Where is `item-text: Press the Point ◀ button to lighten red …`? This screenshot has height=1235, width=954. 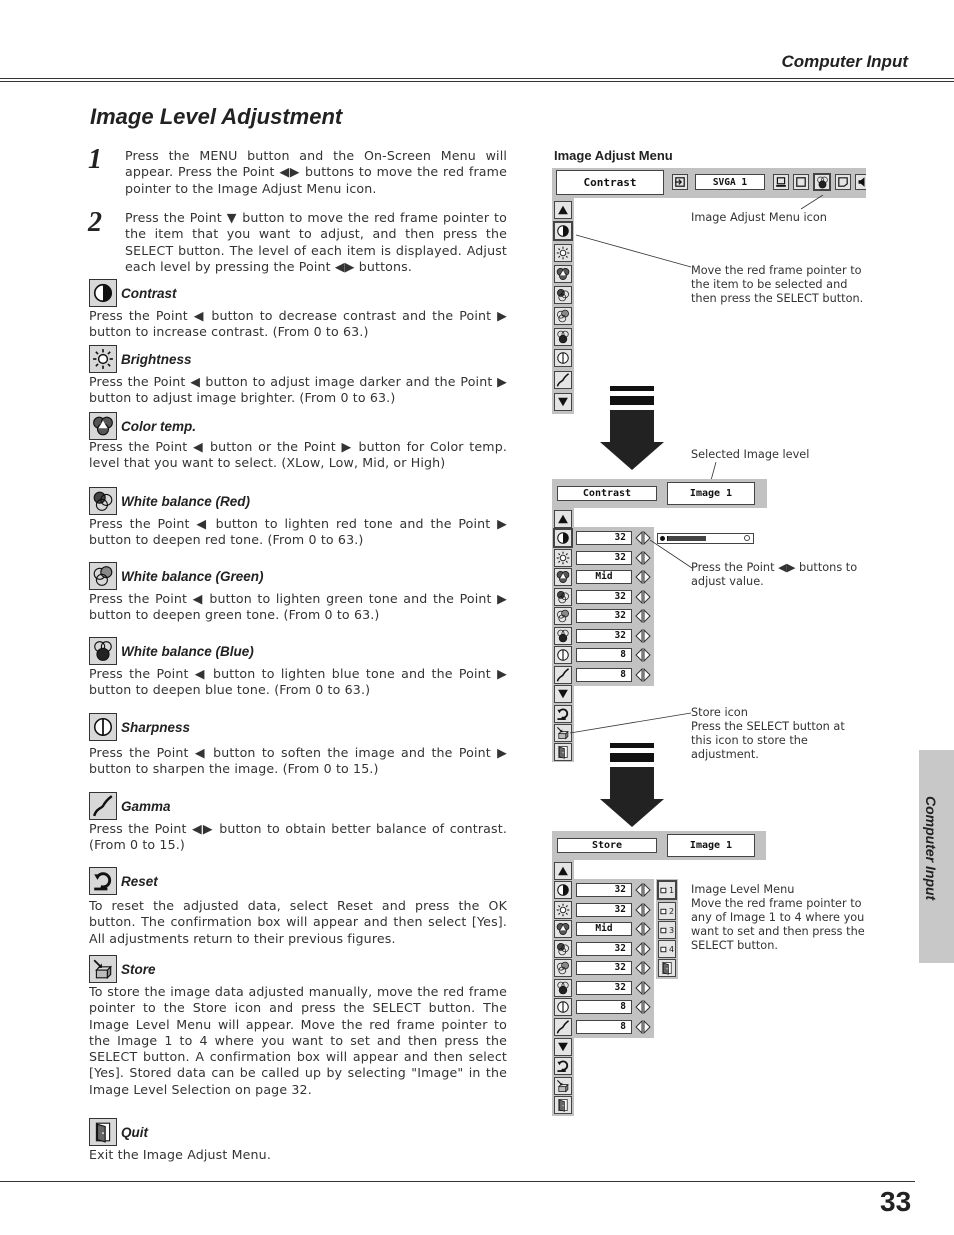 item-text: Press the Point ◀ button to lighten red … is located at coordinates (298, 532).